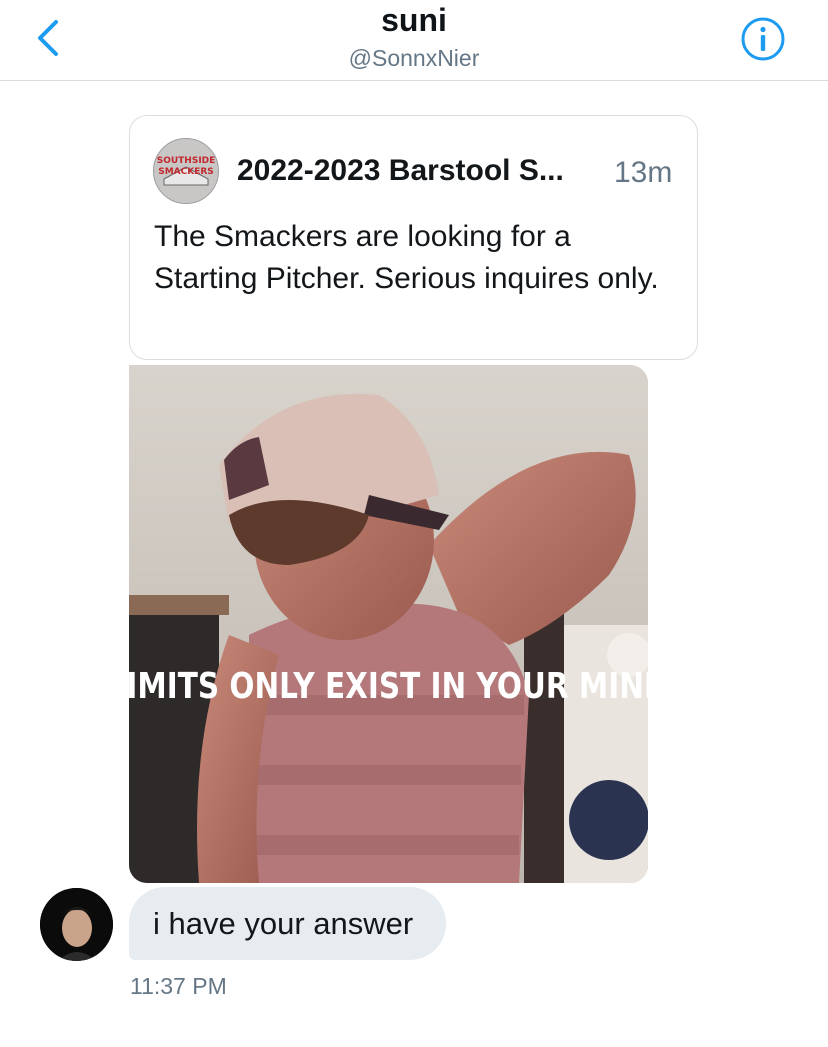 This screenshot has height=1047, width=828. What do you see at coordinates (643, 172) in the screenshot?
I see `tweet-time: 13m` at bounding box center [643, 172].